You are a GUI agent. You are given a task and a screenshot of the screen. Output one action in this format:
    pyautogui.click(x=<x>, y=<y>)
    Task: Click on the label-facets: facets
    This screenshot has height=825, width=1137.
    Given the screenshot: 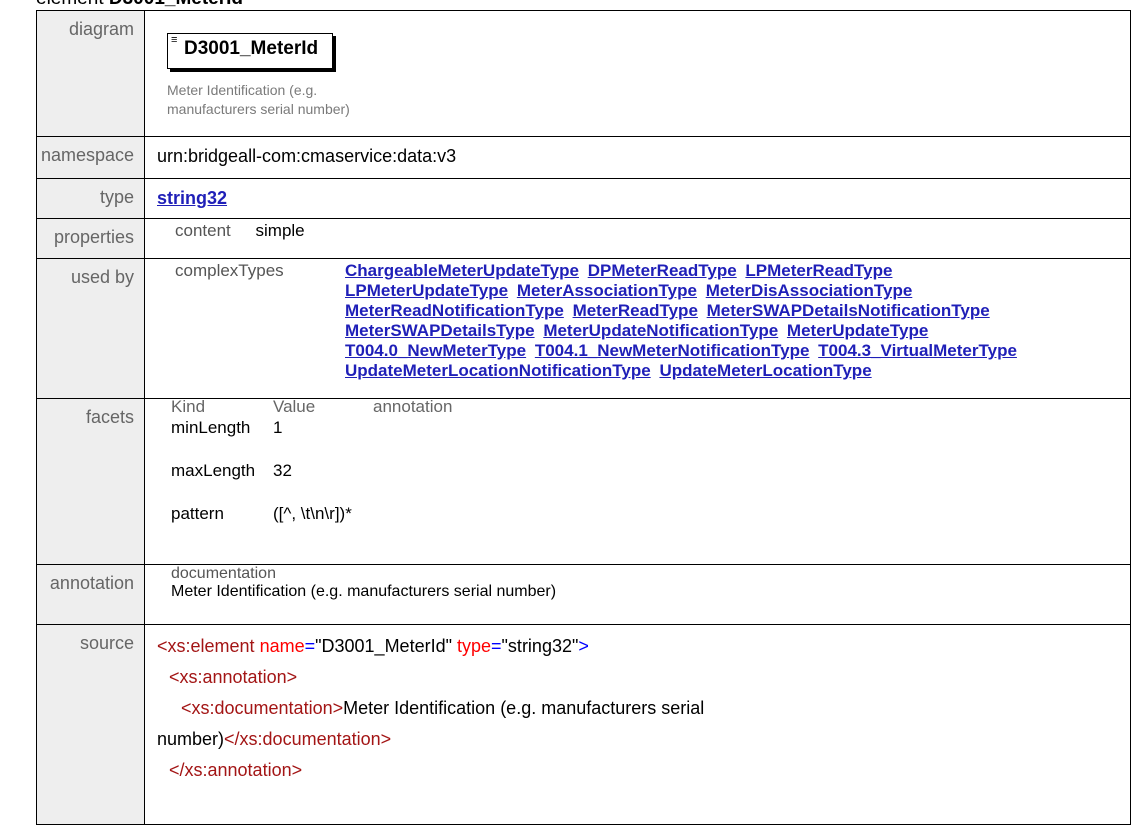 What is the action you would take?
    pyautogui.click(x=90, y=481)
    